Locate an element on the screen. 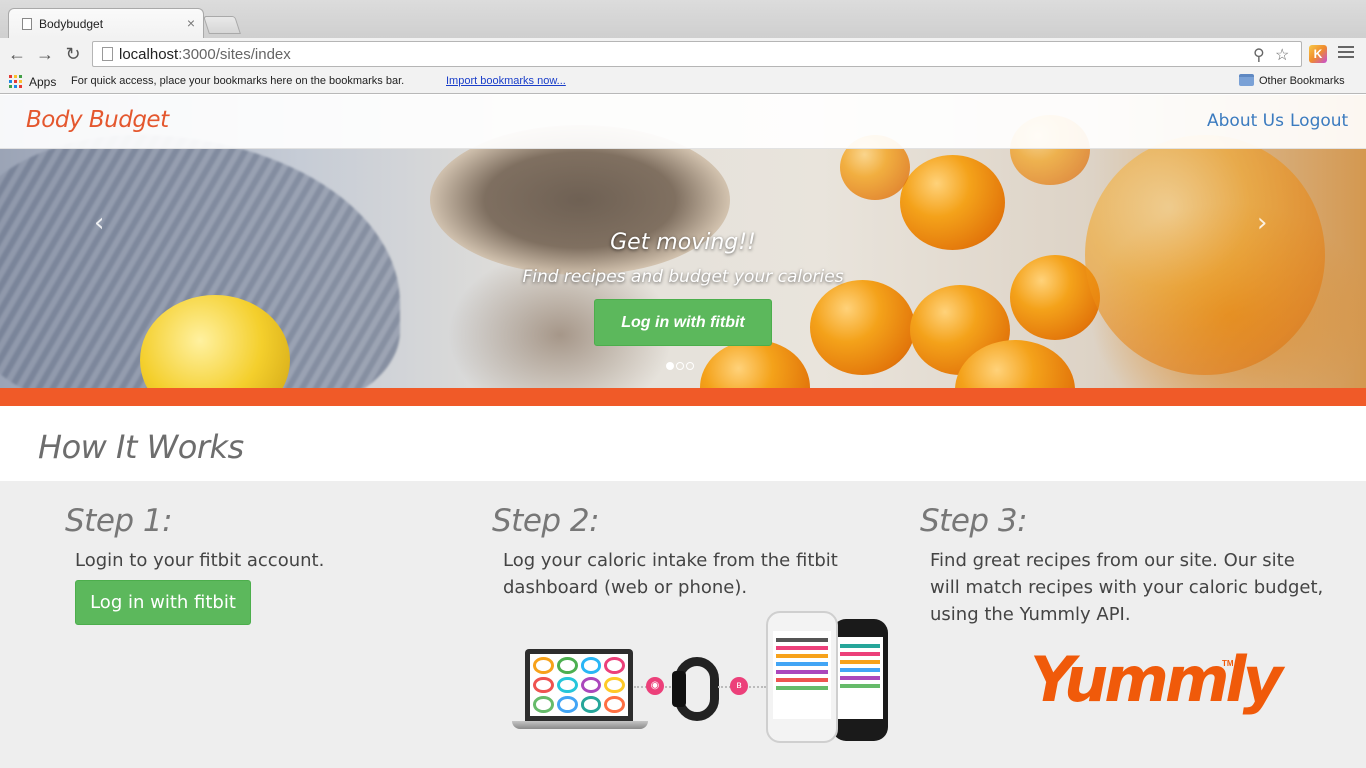  brand-logo: Body Budget is located at coordinates (97, 120).